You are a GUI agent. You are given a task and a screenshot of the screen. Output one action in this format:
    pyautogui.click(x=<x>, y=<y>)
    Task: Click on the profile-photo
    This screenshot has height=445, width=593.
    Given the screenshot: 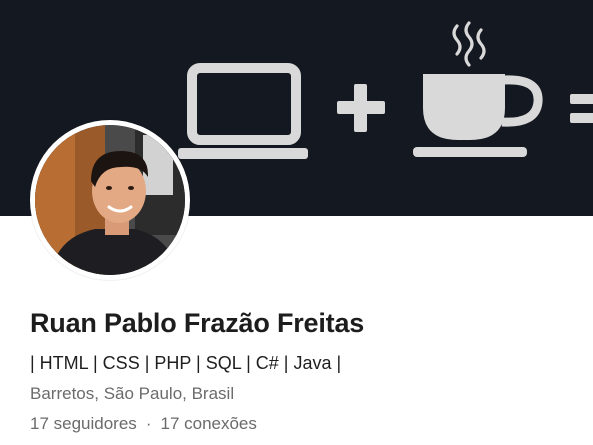 What is the action you would take?
    pyautogui.click(x=110, y=200)
    